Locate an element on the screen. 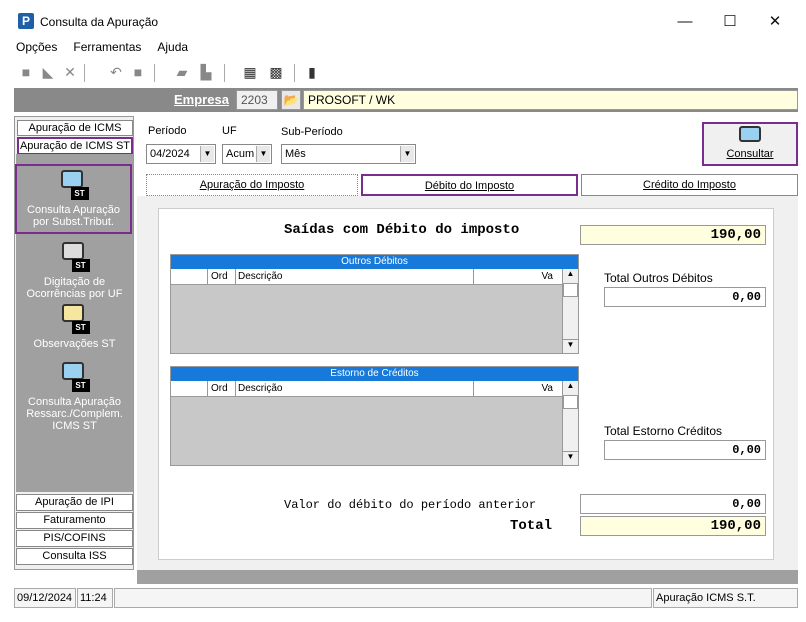  consultar-button: Consultar is located at coordinates (750, 144).